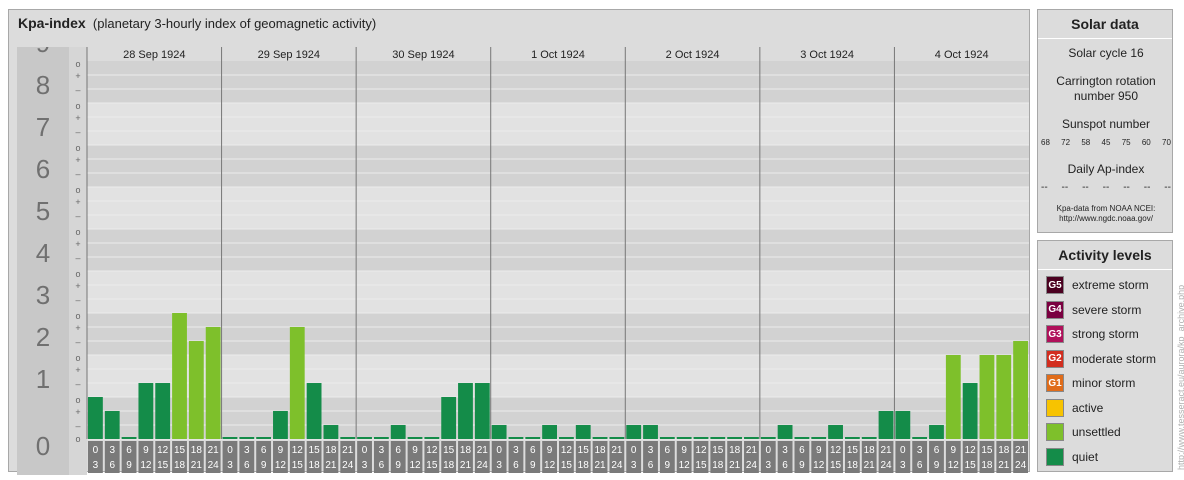 The width and height of the screenshot is (1184, 480). What do you see at coordinates (43, 127) in the screenshot?
I see `y-tick-label: 7` at bounding box center [43, 127].